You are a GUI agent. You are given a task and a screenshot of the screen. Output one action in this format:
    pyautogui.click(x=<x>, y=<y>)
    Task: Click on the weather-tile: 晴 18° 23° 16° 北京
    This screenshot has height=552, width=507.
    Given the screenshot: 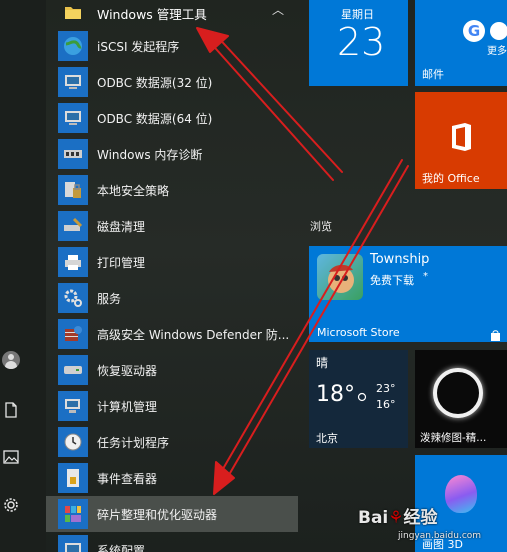 What is the action you would take?
    pyautogui.click(x=358, y=399)
    